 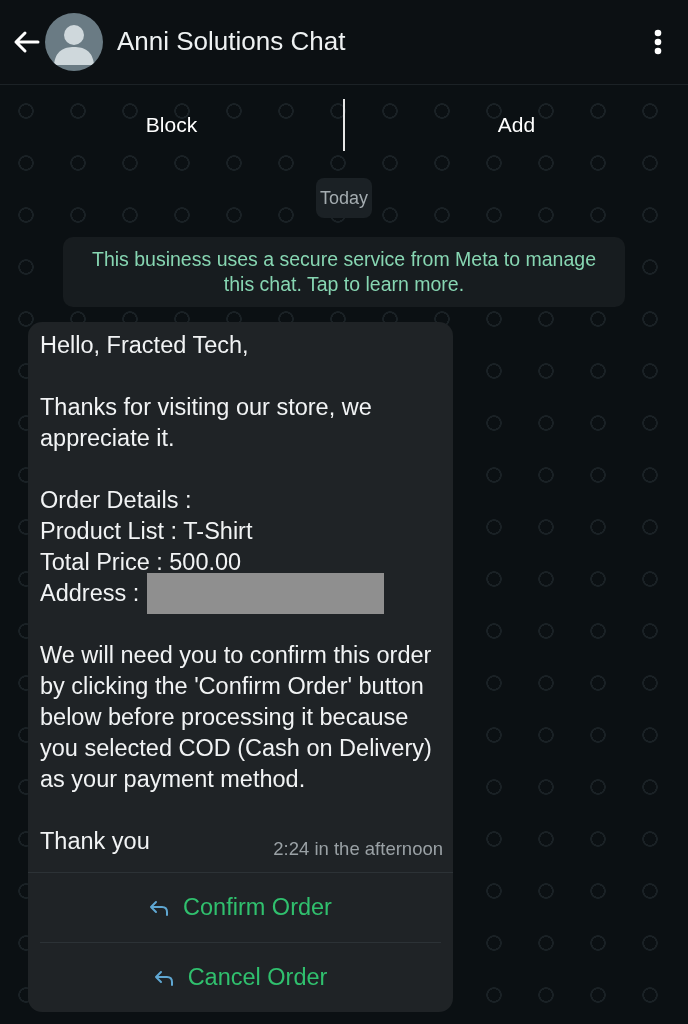 I want to click on message-text: Thank you, so click(x=95, y=841).